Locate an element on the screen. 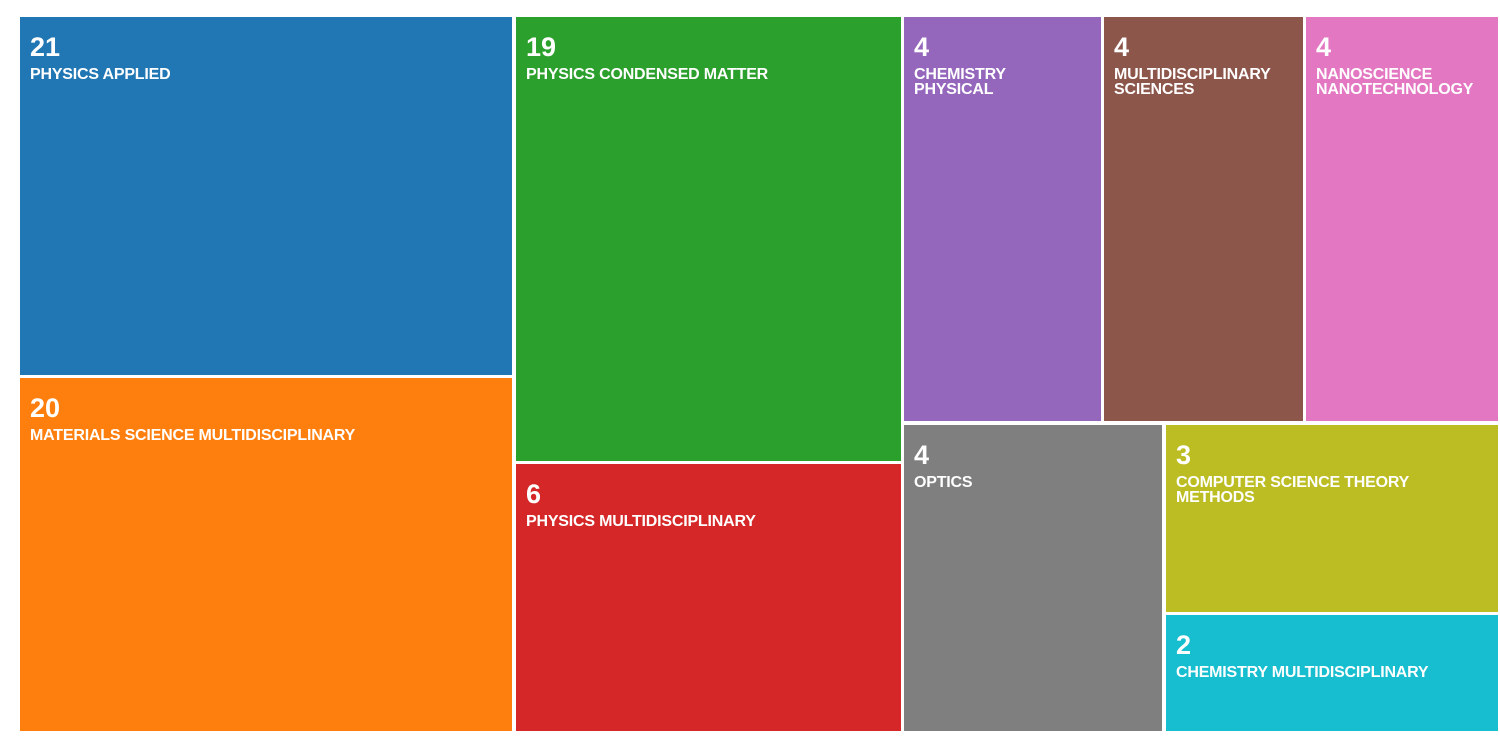 The height and width of the screenshot is (743, 1500). tile-label: COMPUTER SCIENCE THEORY METHODS is located at coordinates (1332, 490).